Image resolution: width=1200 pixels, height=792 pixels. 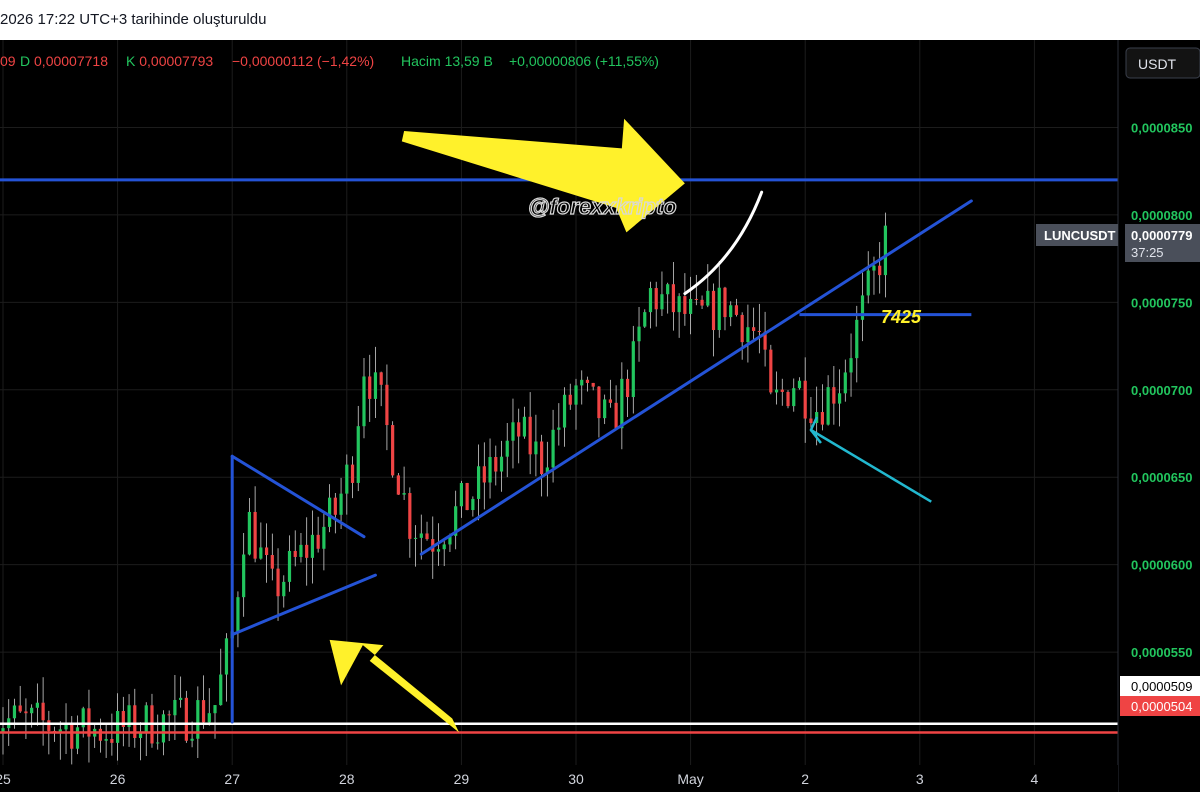 I want to click on top-bar: 2026 17:22 UTC+3 tarihinde oluşturuldu, so click(x=600, y=20).